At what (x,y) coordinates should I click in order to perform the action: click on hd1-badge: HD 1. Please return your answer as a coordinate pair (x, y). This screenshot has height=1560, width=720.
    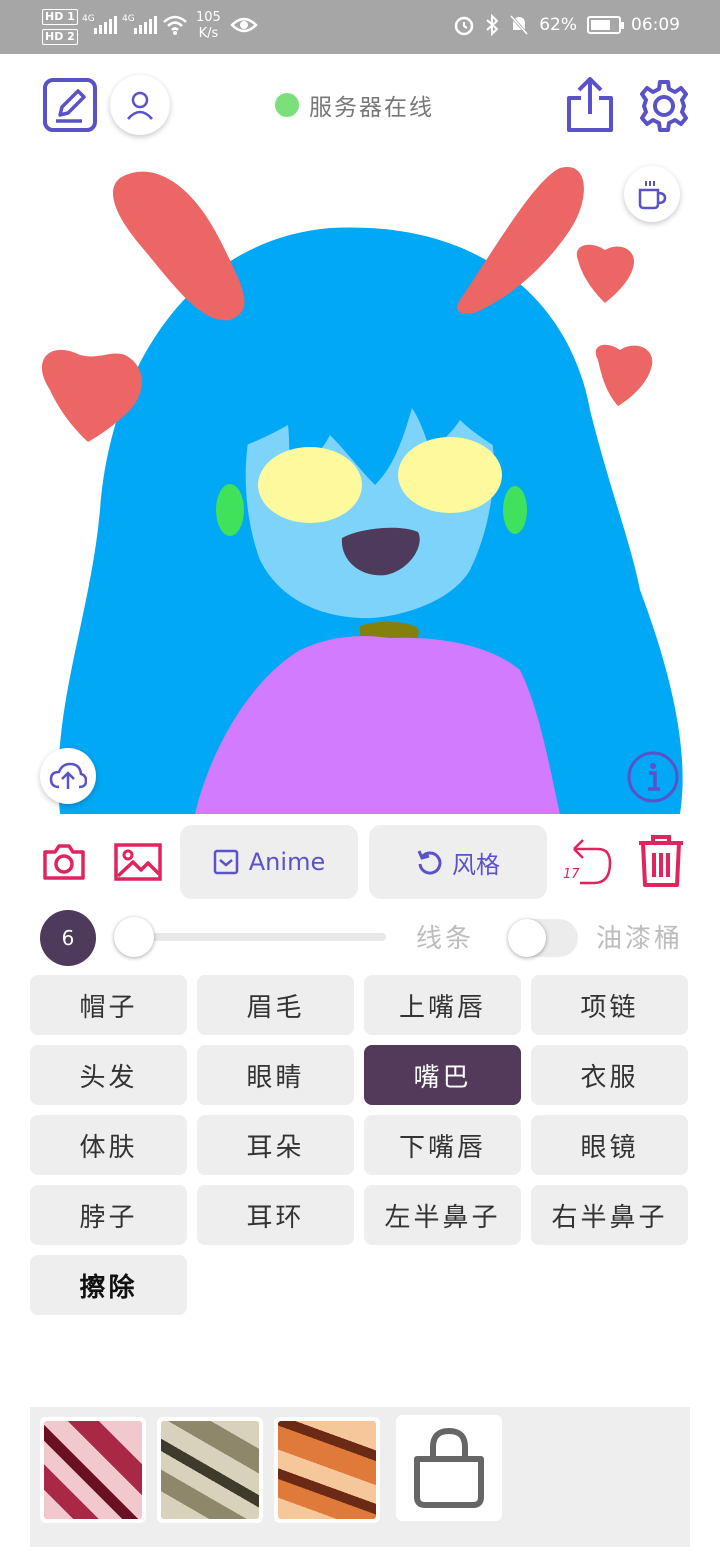
    Looking at the image, I should click on (60, 18).